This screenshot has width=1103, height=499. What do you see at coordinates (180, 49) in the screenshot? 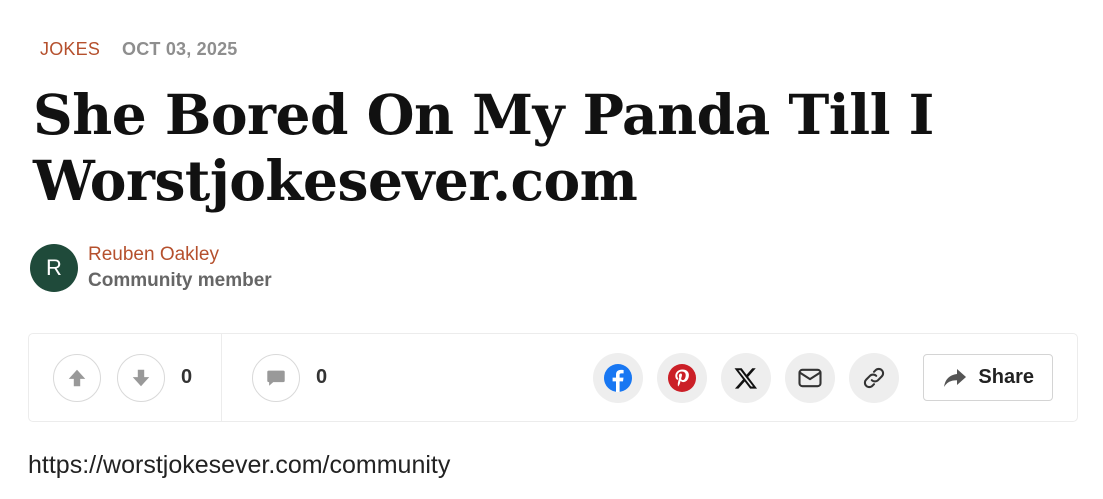
I see `publish-date: OCT 03, 2025` at bounding box center [180, 49].